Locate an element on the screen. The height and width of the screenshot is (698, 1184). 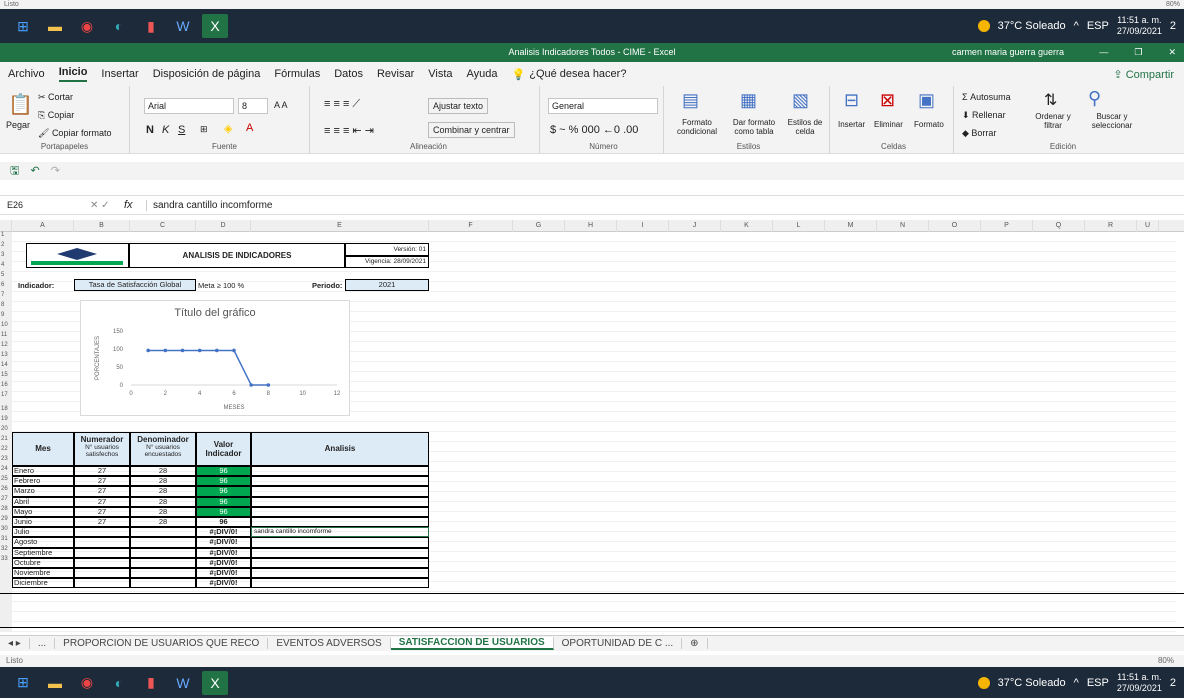
row-header-17: 17 is located at coordinates (6, 395).